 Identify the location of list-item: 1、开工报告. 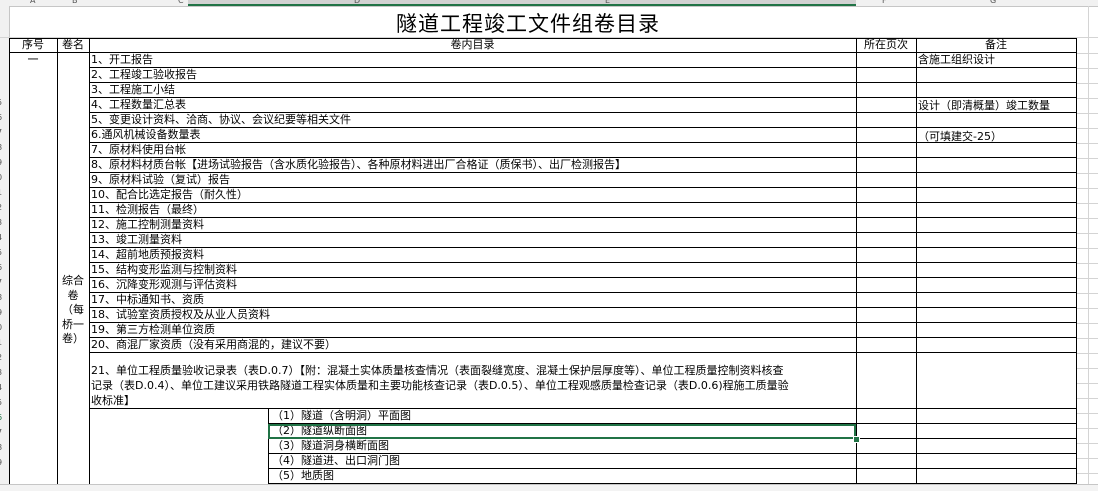
(122, 60).